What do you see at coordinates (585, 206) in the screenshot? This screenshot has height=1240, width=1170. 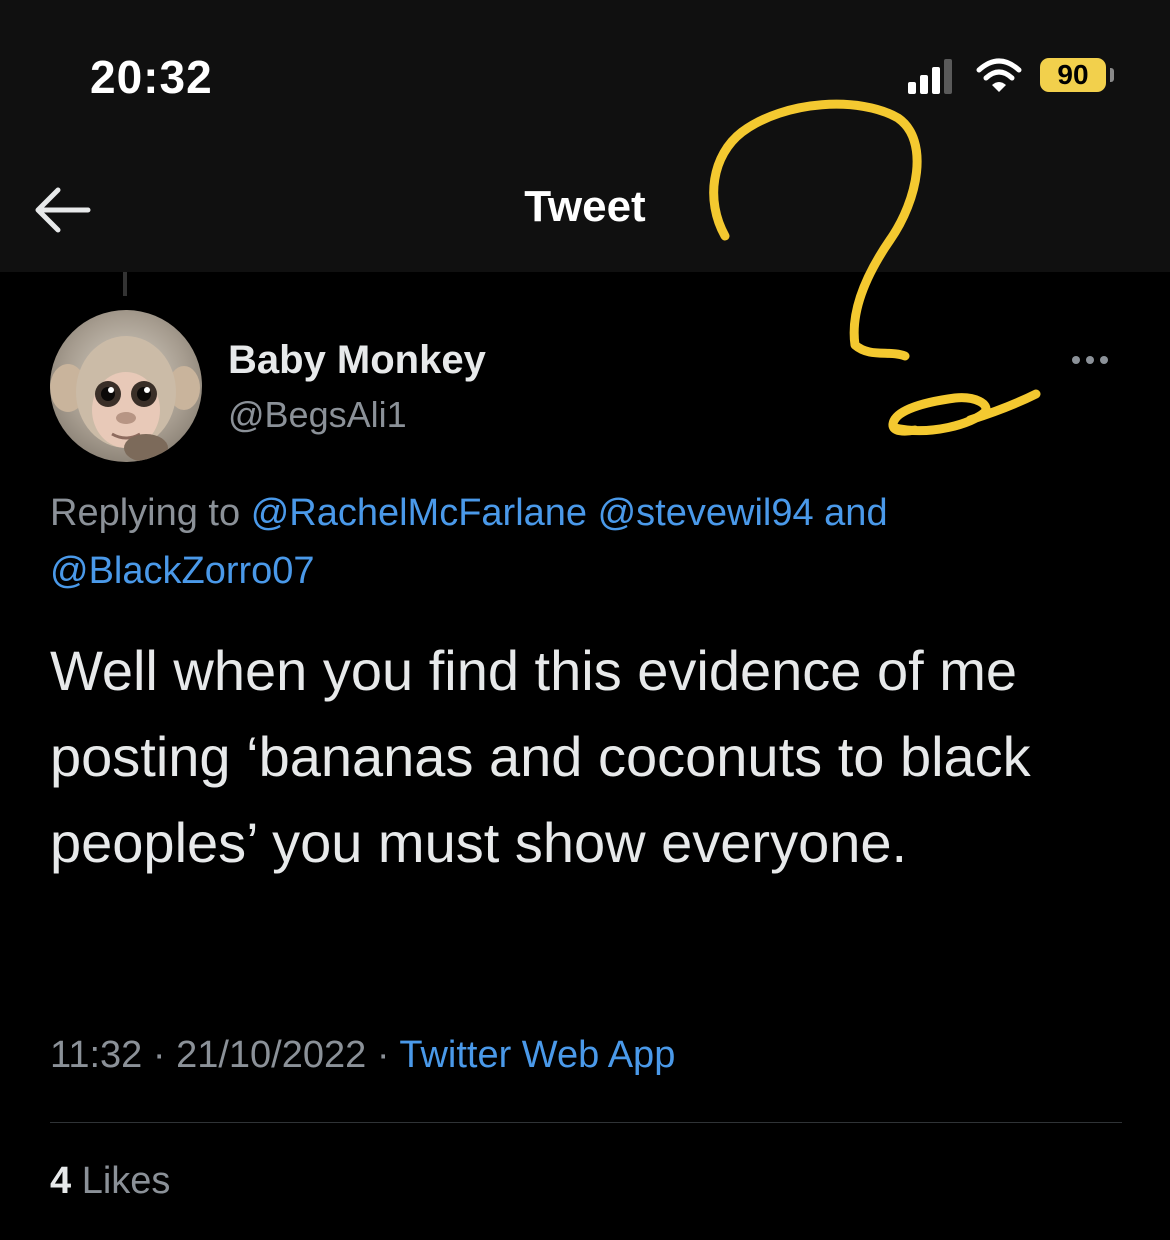 I see `page-title: Tweet` at bounding box center [585, 206].